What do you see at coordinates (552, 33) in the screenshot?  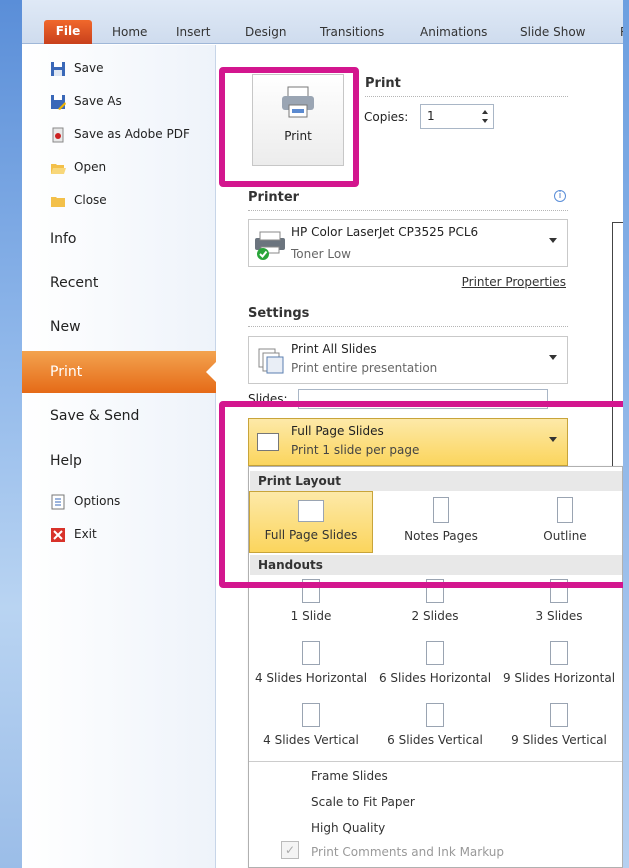 I see `tab-slide-show: Slide Show` at bounding box center [552, 33].